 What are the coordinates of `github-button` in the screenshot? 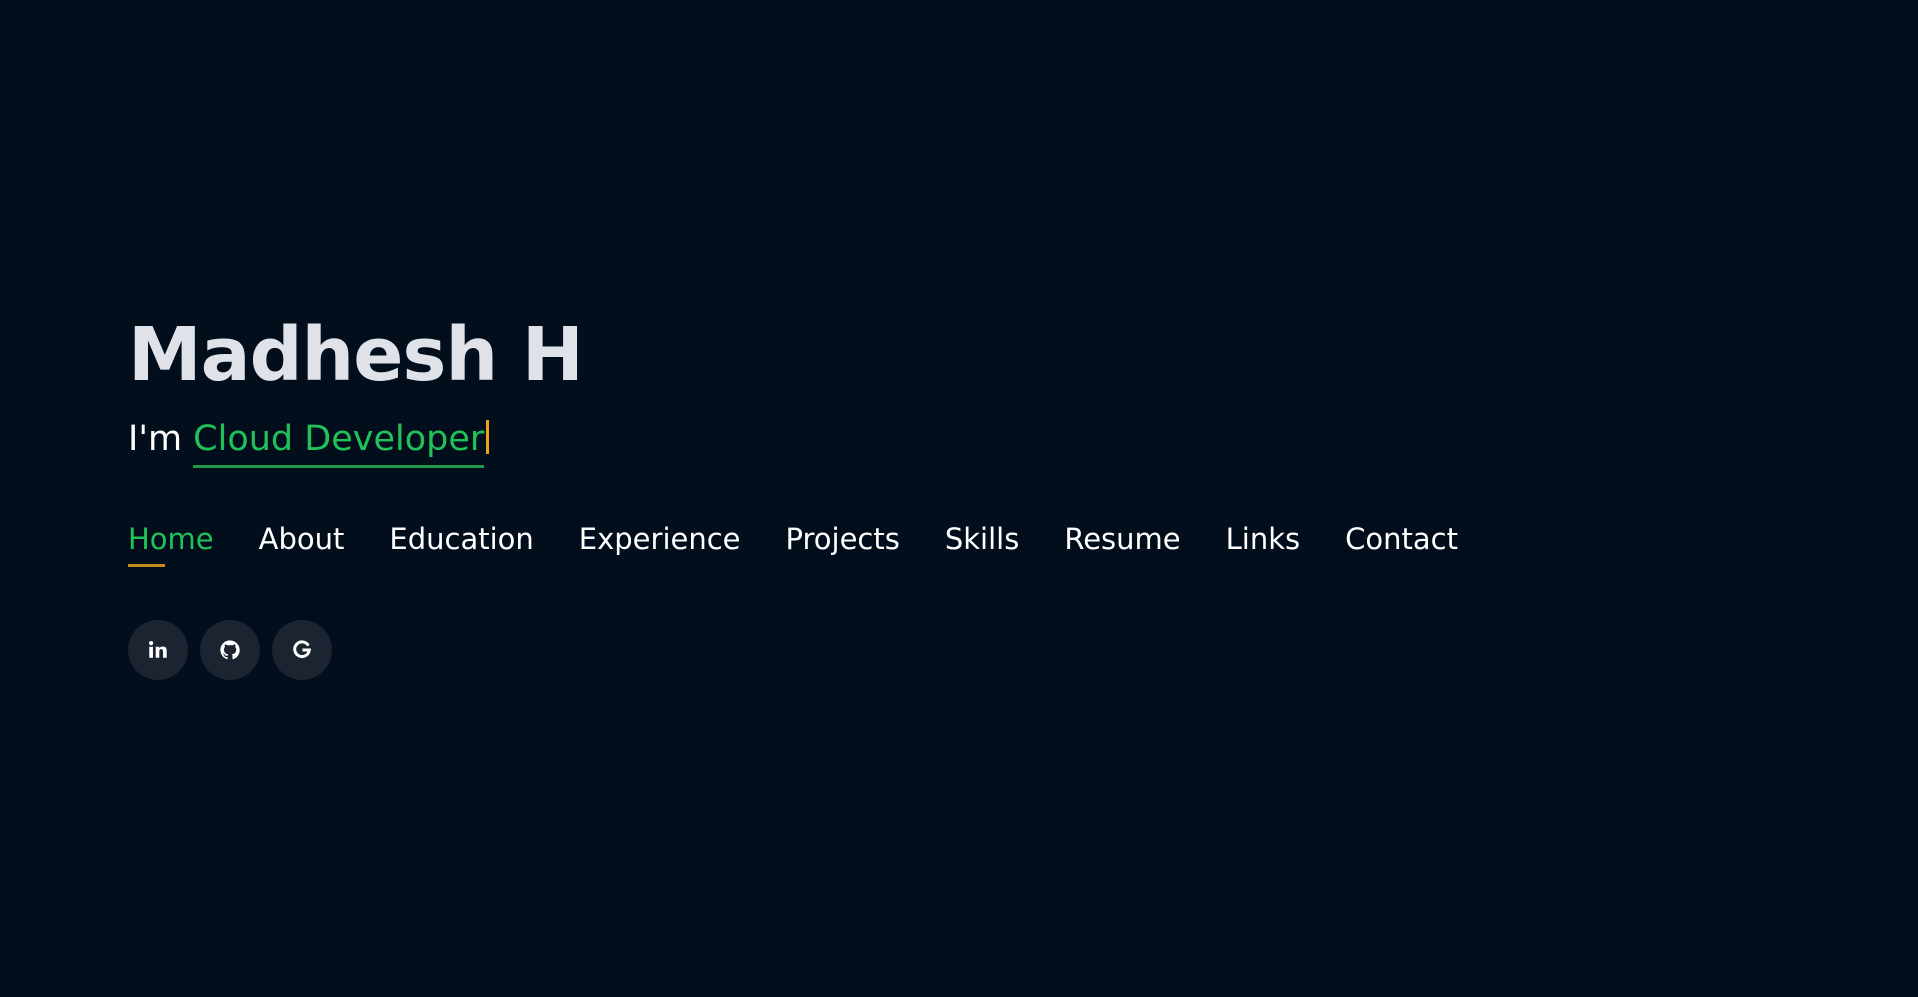 It's located at (230, 650).